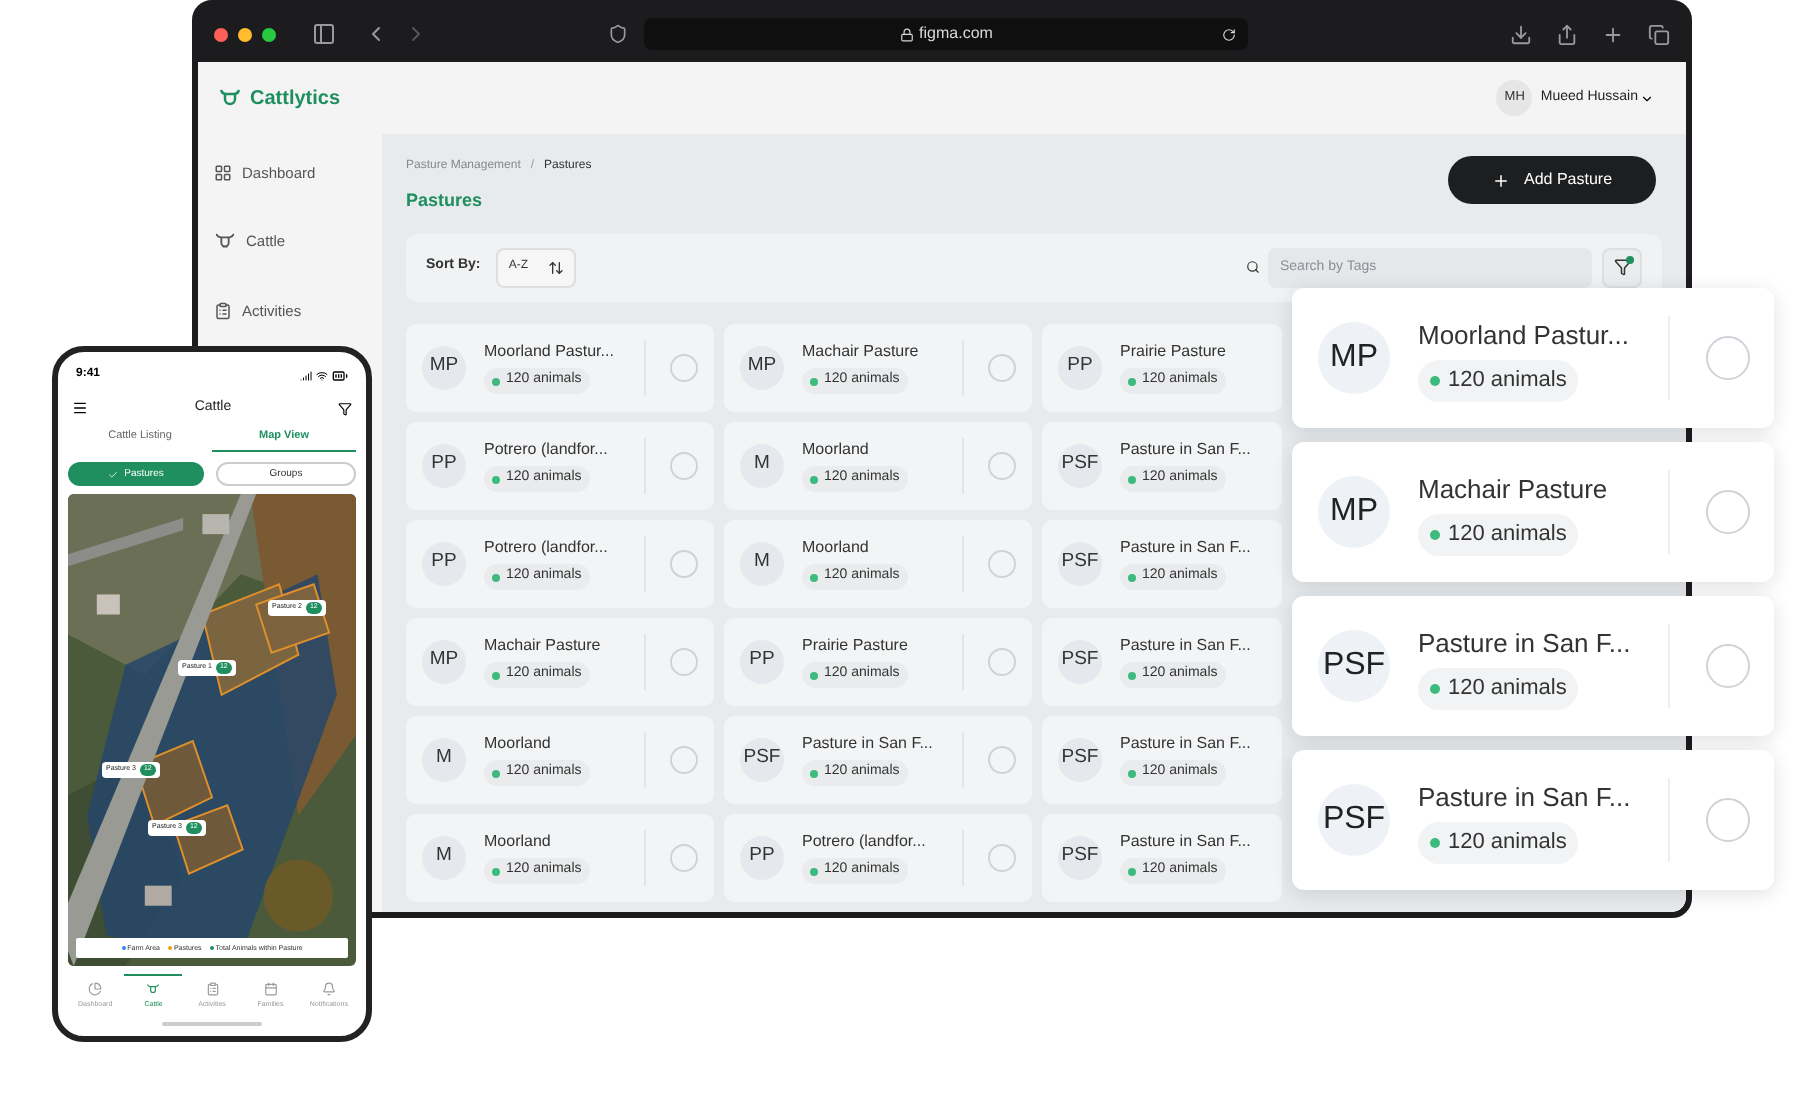  What do you see at coordinates (340, 375) in the screenshot?
I see `battery-icon` at bounding box center [340, 375].